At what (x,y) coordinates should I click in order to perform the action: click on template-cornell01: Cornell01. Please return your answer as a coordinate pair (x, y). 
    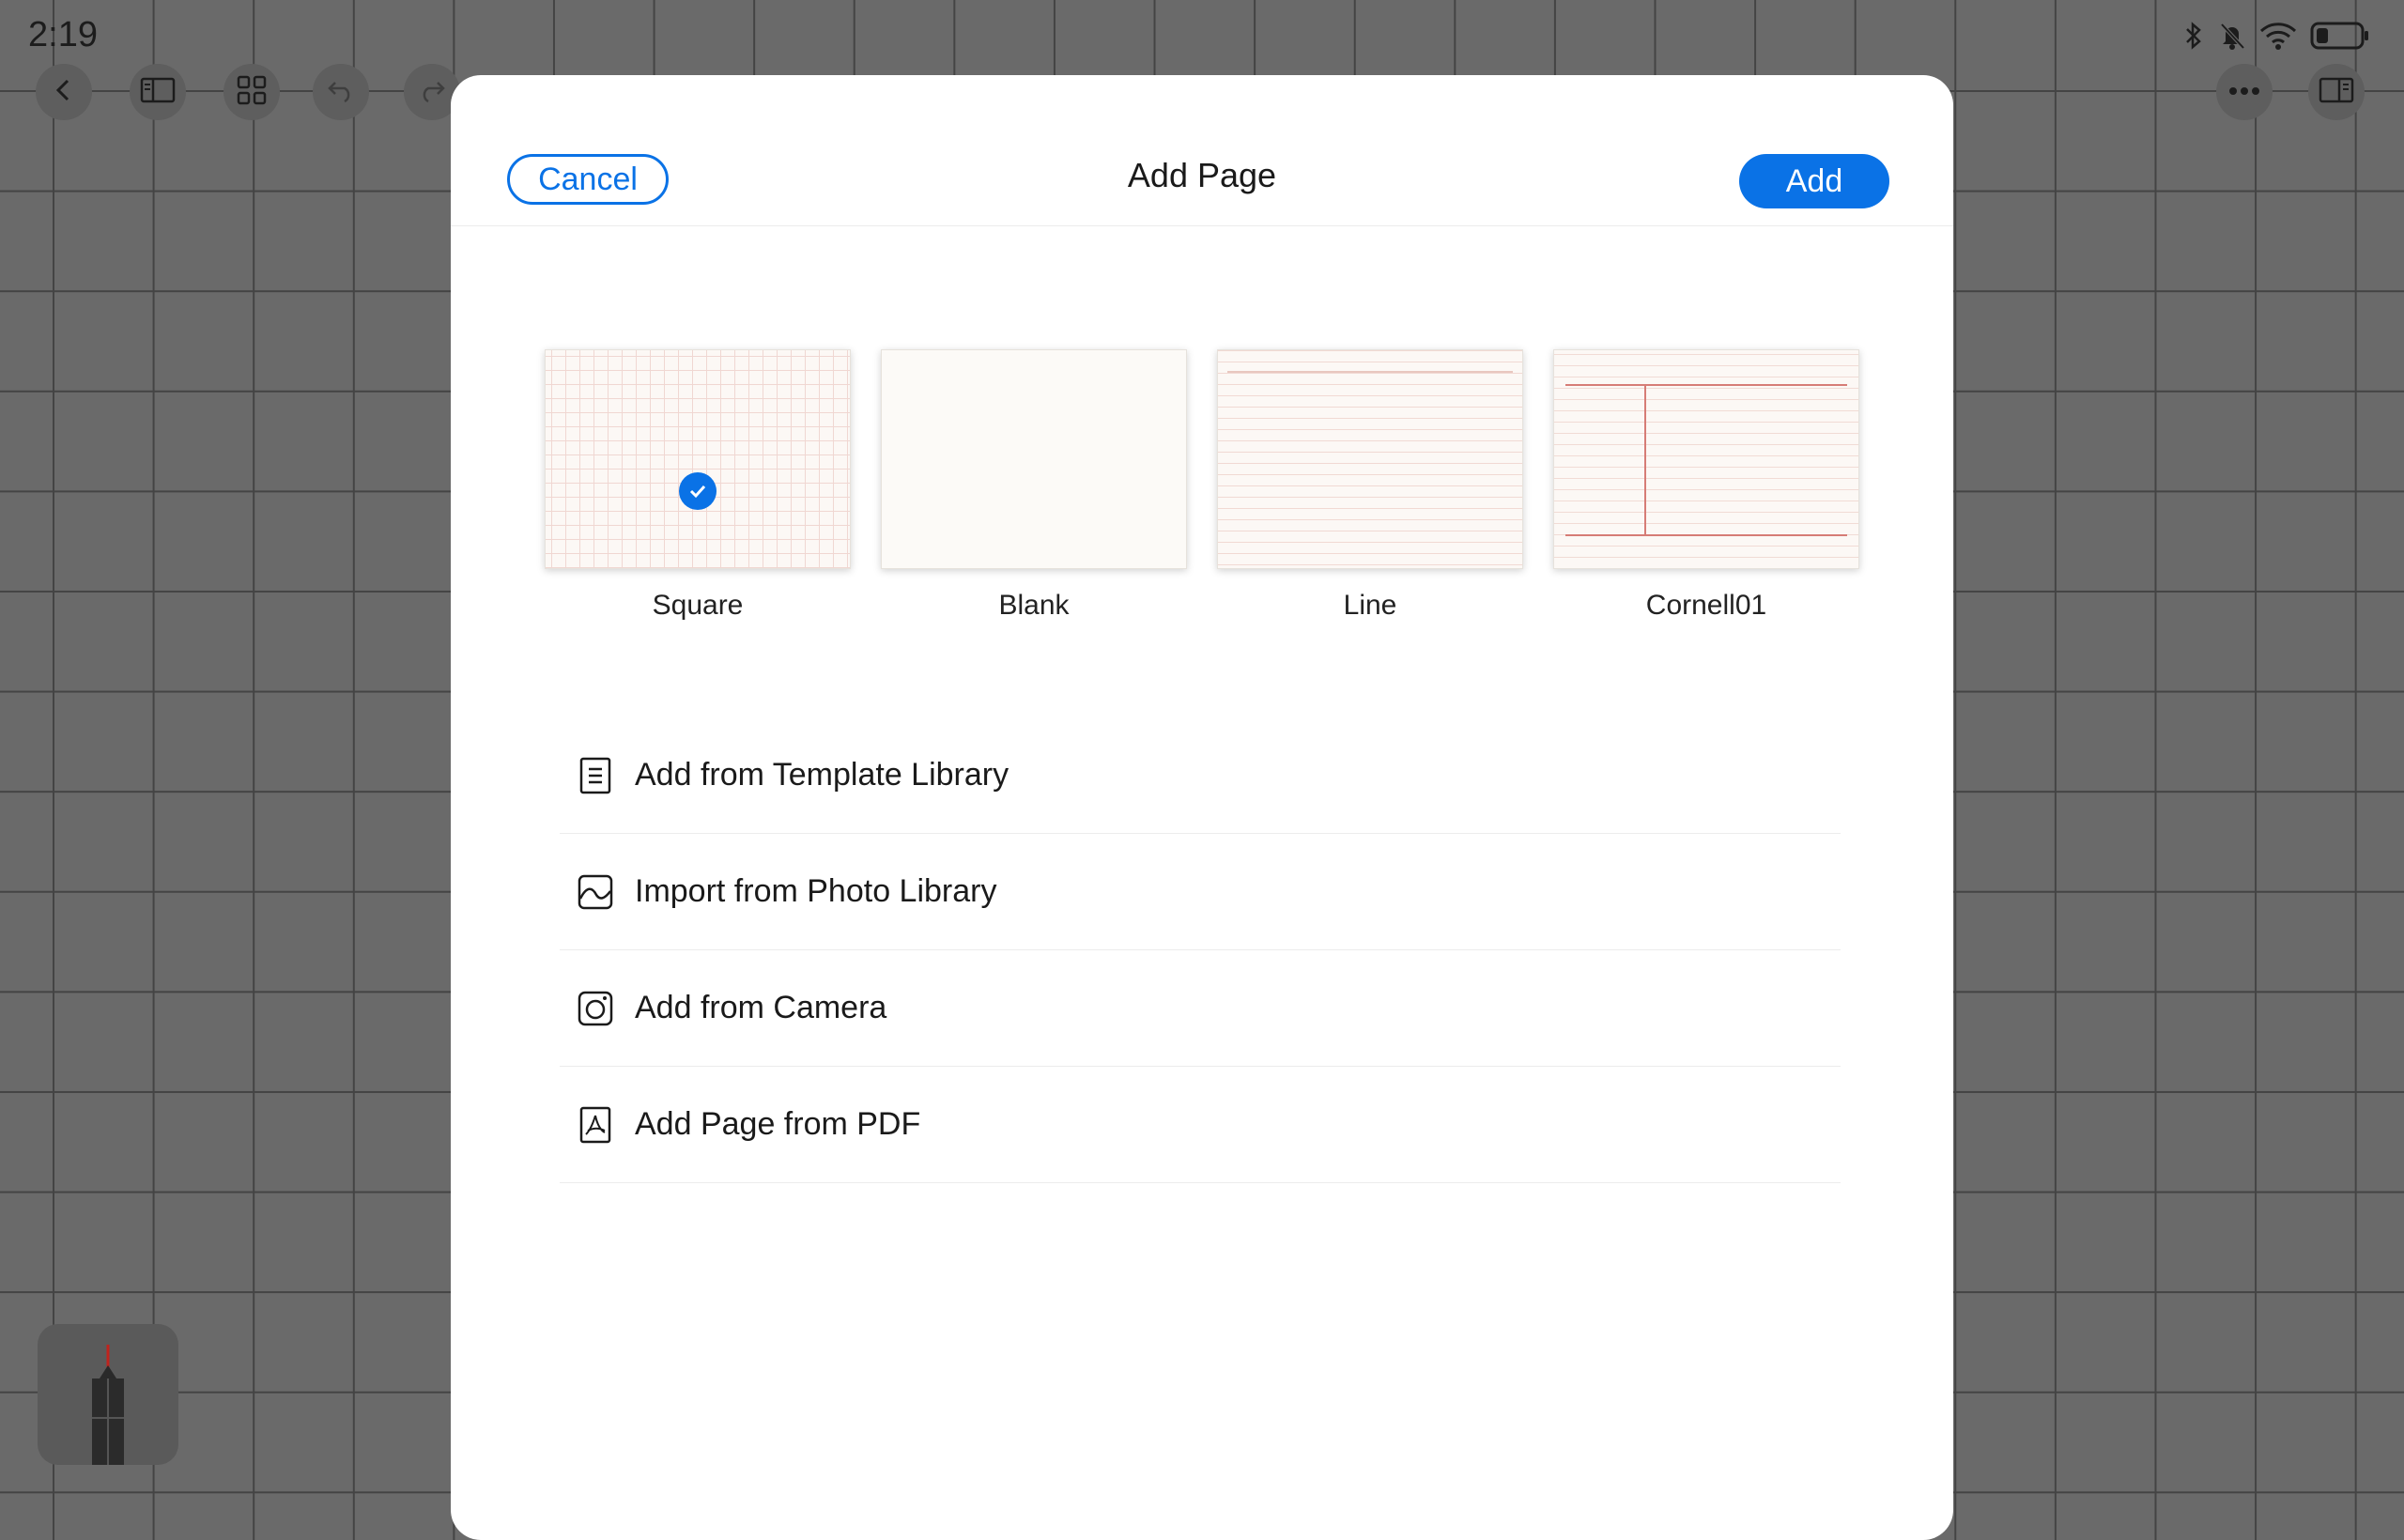
    Looking at the image, I should click on (1706, 485).